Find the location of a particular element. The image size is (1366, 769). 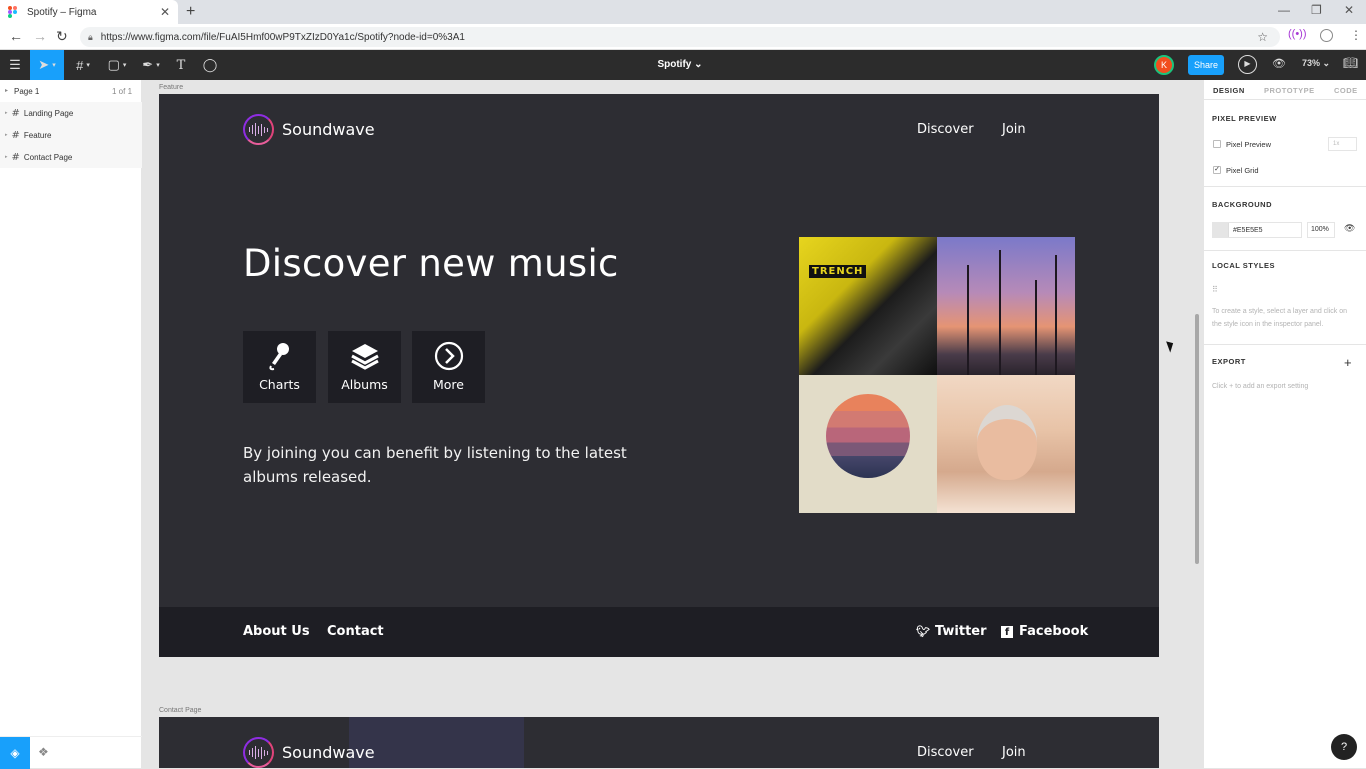

bookmark-star-icon: ☆ is located at coordinates (1262, 37).